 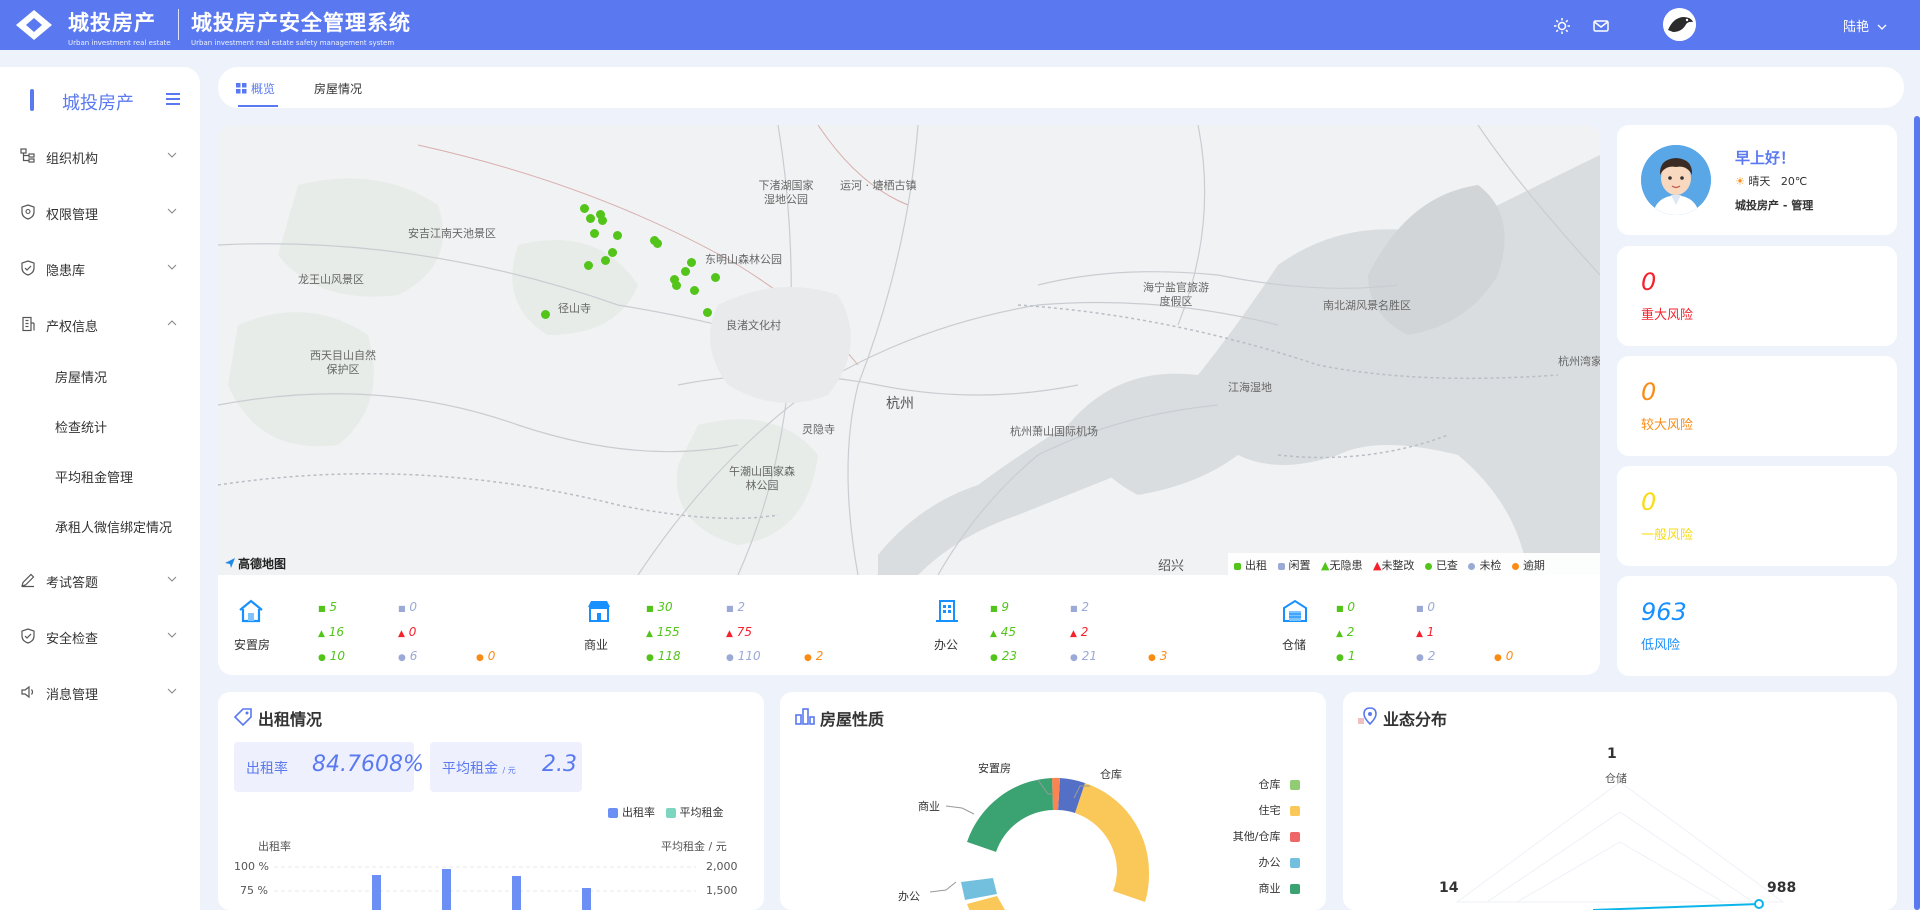 I want to click on avatar, so click(x=1679, y=24).